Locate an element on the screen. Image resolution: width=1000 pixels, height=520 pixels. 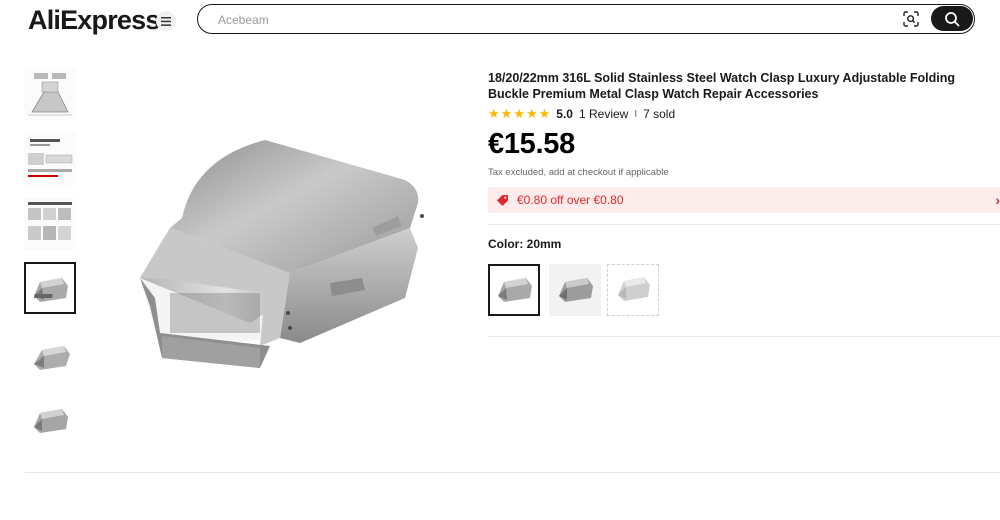
camera-search-icon is located at coordinates (911, 19).